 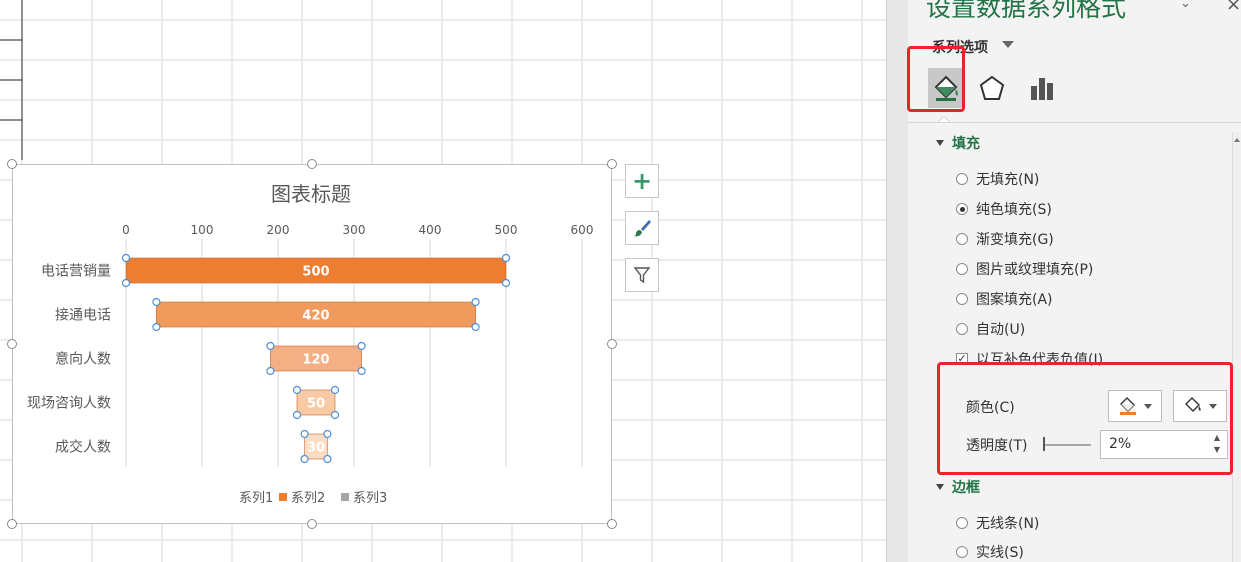 What do you see at coordinates (1185, 5) in the screenshot?
I see `pane-options-chevron-icon: ⌄` at bounding box center [1185, 5].